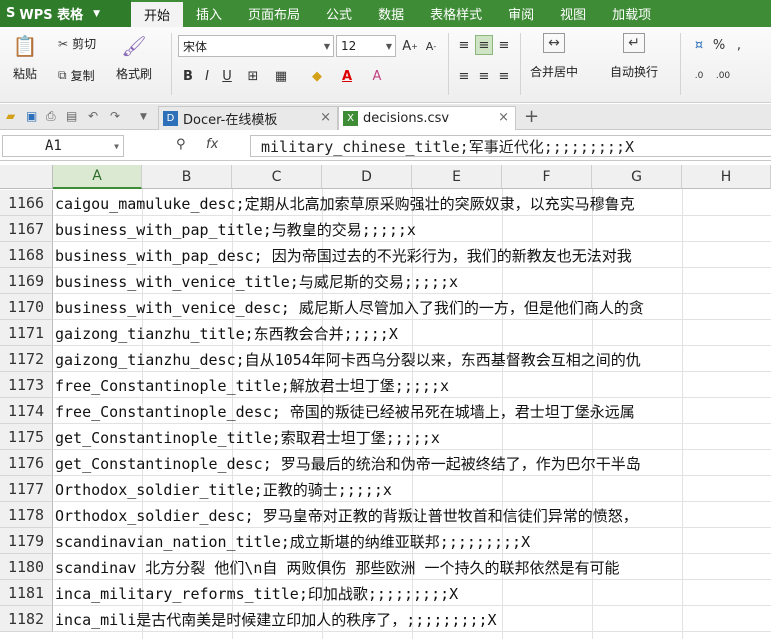  Describe the element at coordinates (26, 385) in the screenshot. I see `row-header: 1173` at that location.